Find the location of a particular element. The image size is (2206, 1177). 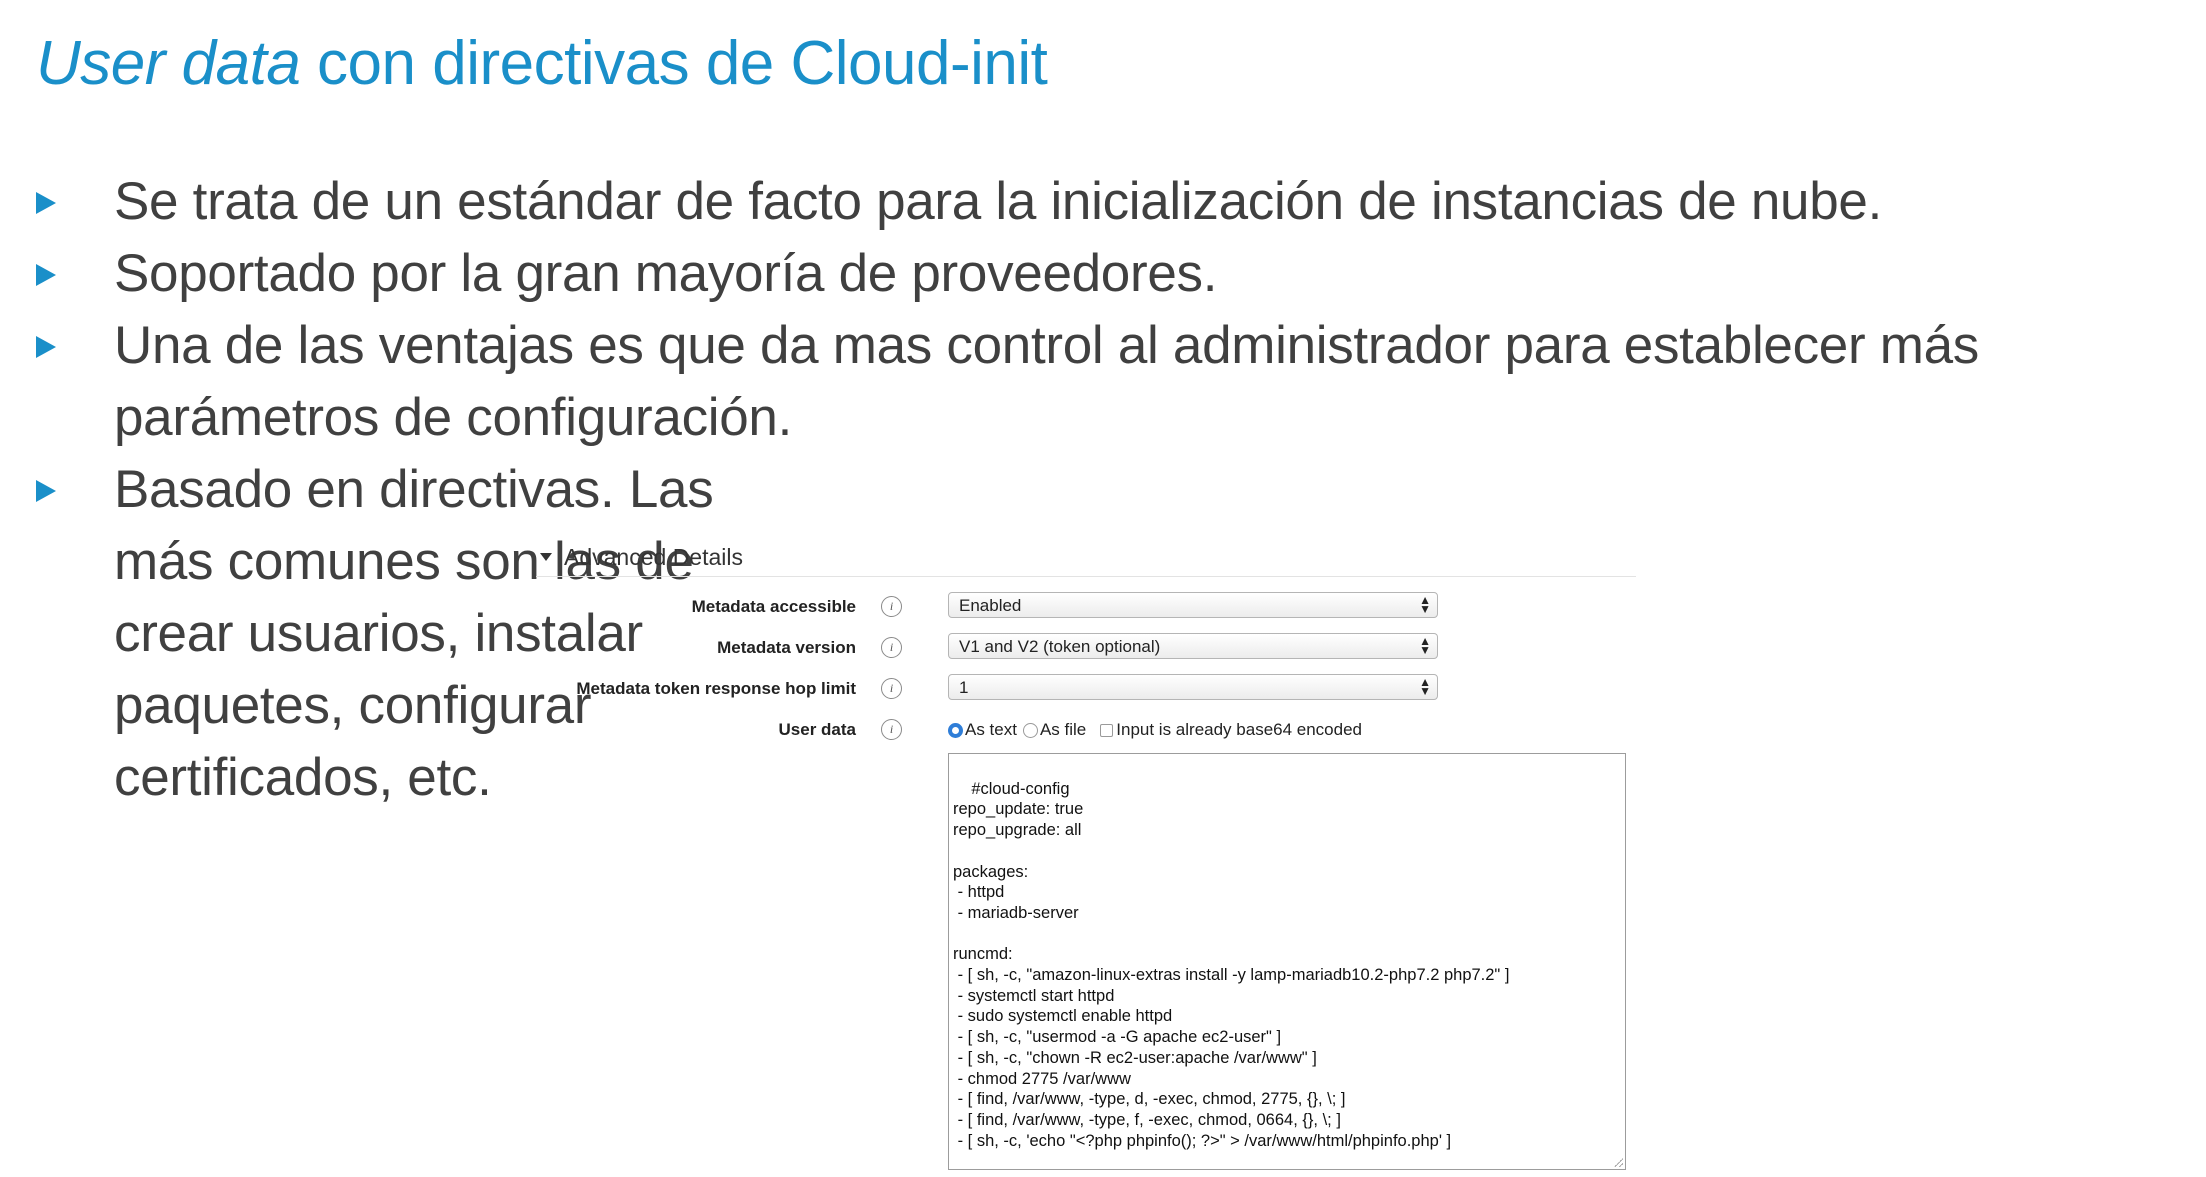

as-file-radio is located at coordinates (1030, 730).